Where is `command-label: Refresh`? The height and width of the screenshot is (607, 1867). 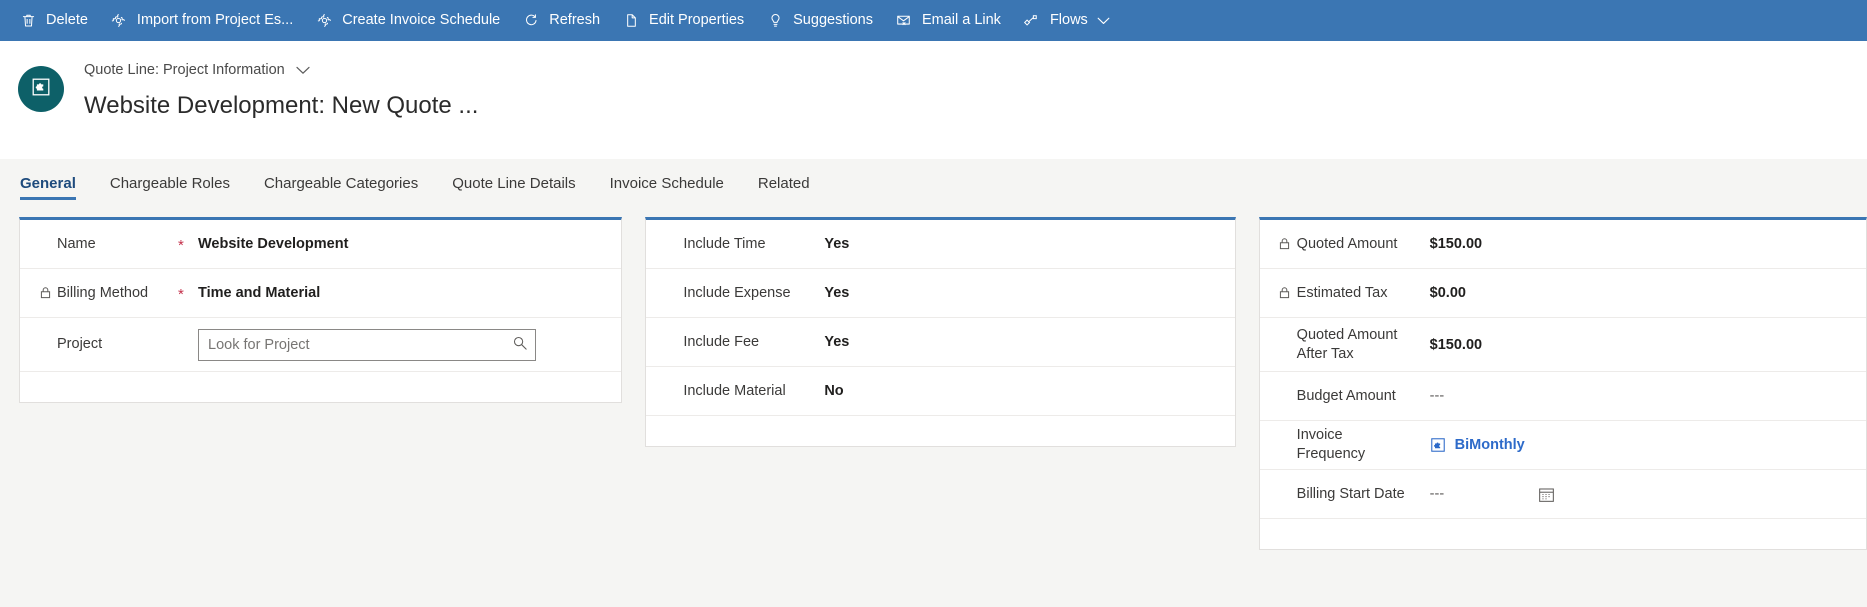
command-label: Refresh is located at coordinates (575, 20).